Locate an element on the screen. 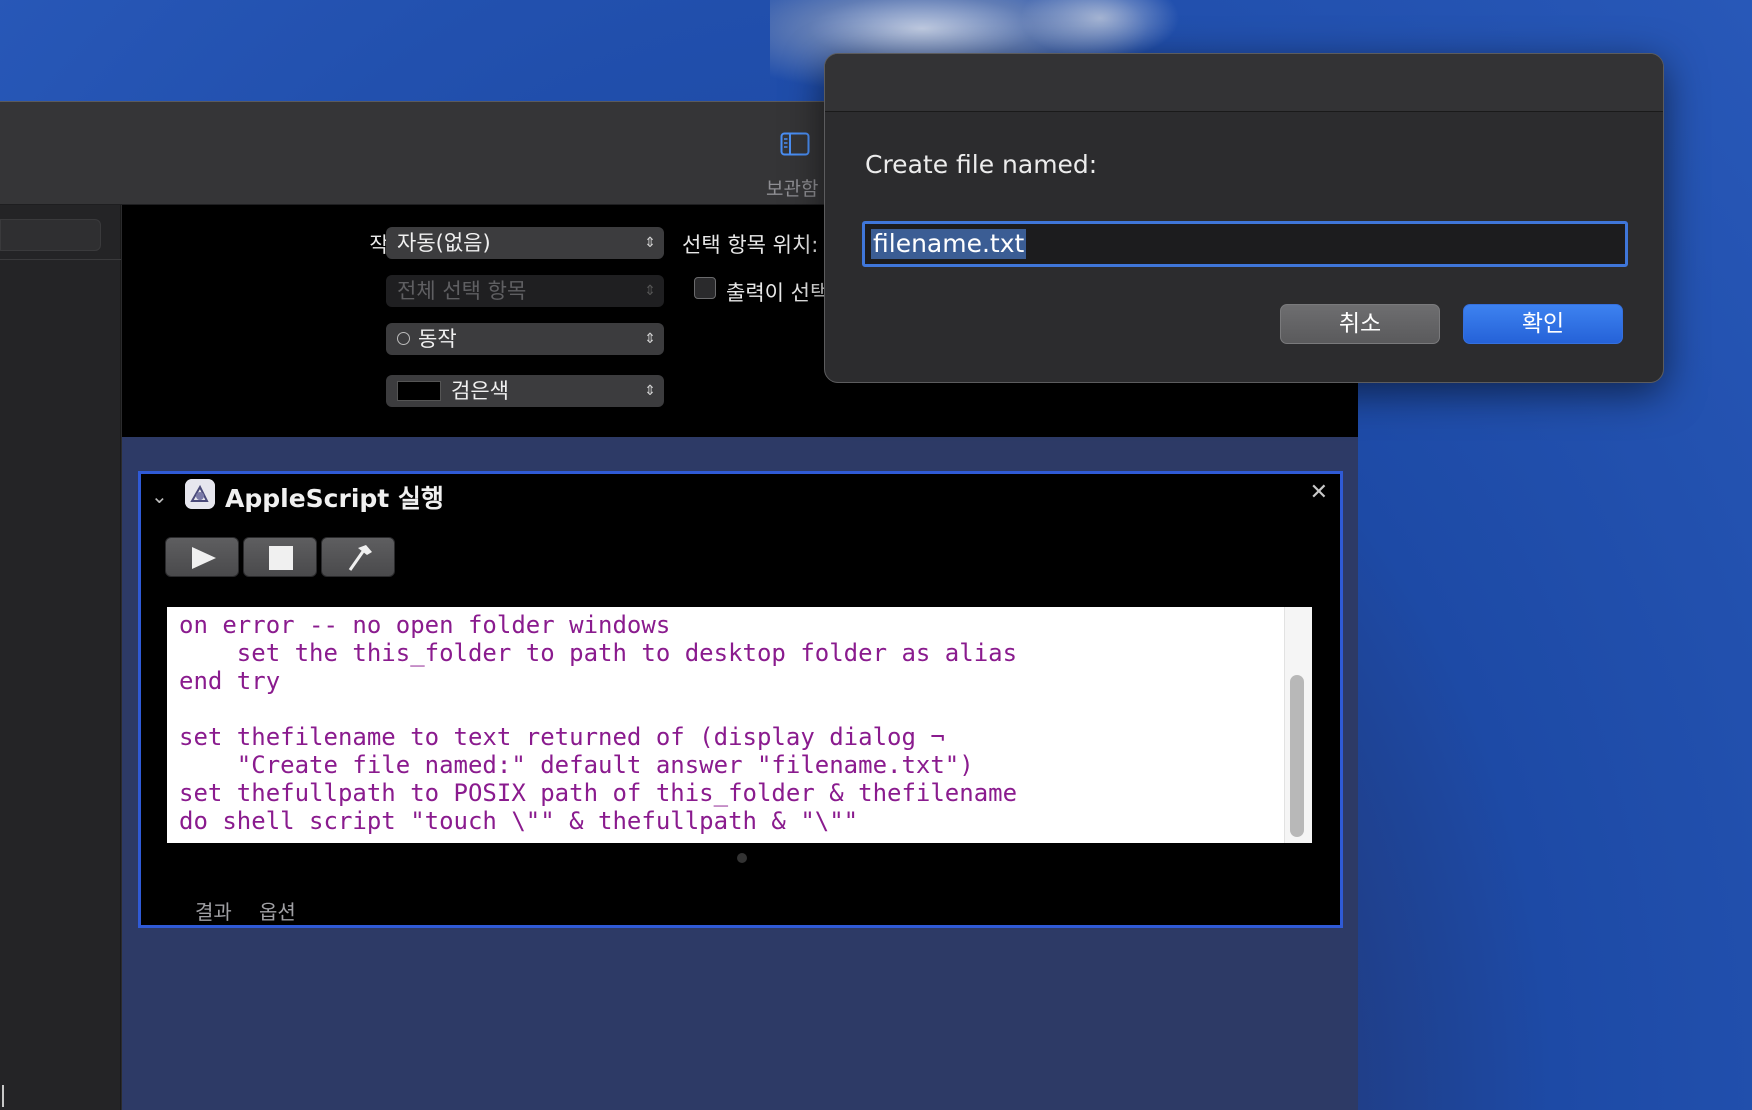  dialog-titlebar is located at coordinates (1244, 83).